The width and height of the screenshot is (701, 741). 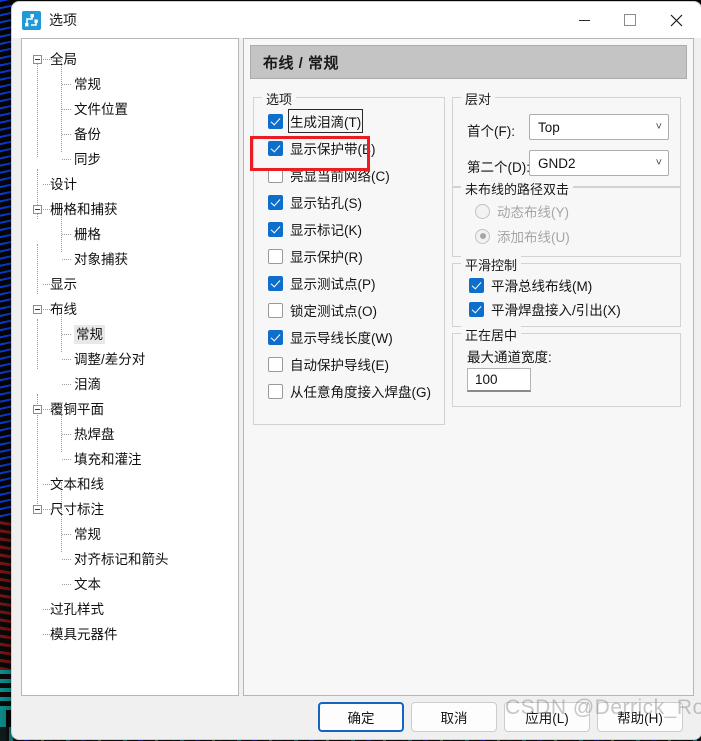 I want to click on option-checkbox-7: 锁定测试点(O), so click(x=322, y=310).